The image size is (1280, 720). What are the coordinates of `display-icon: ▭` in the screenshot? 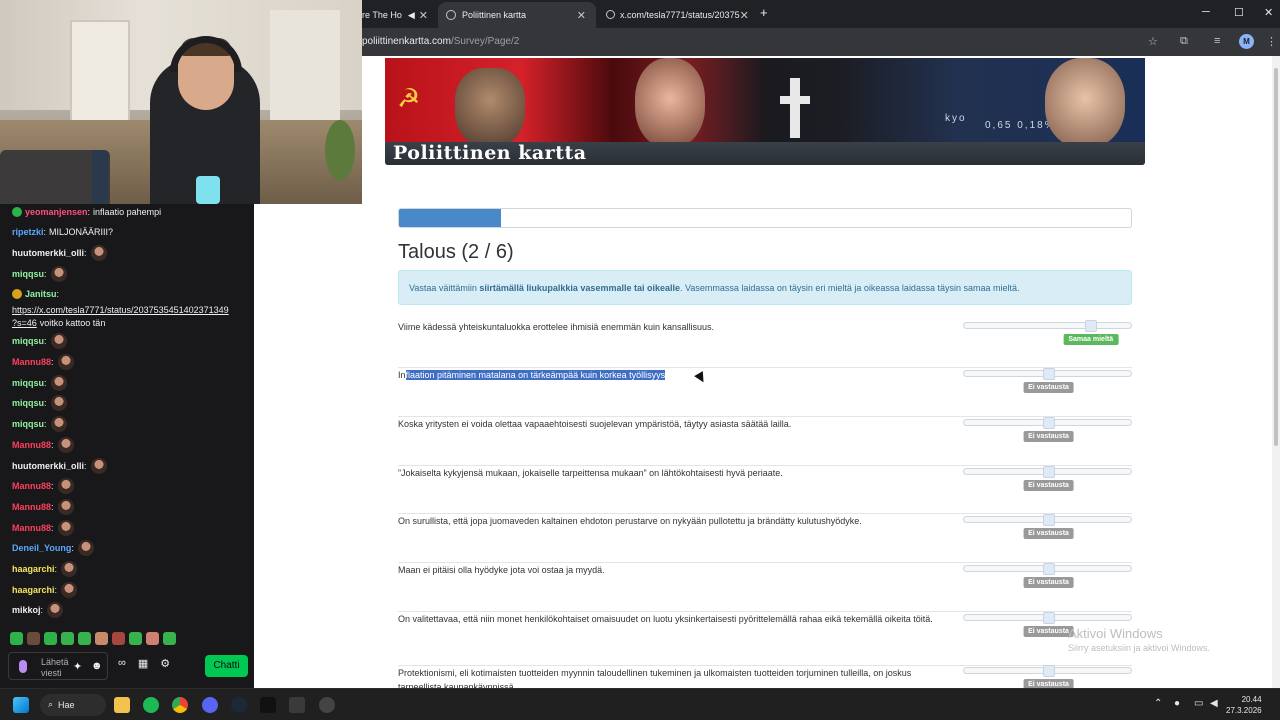 It's located at (1198, 703).